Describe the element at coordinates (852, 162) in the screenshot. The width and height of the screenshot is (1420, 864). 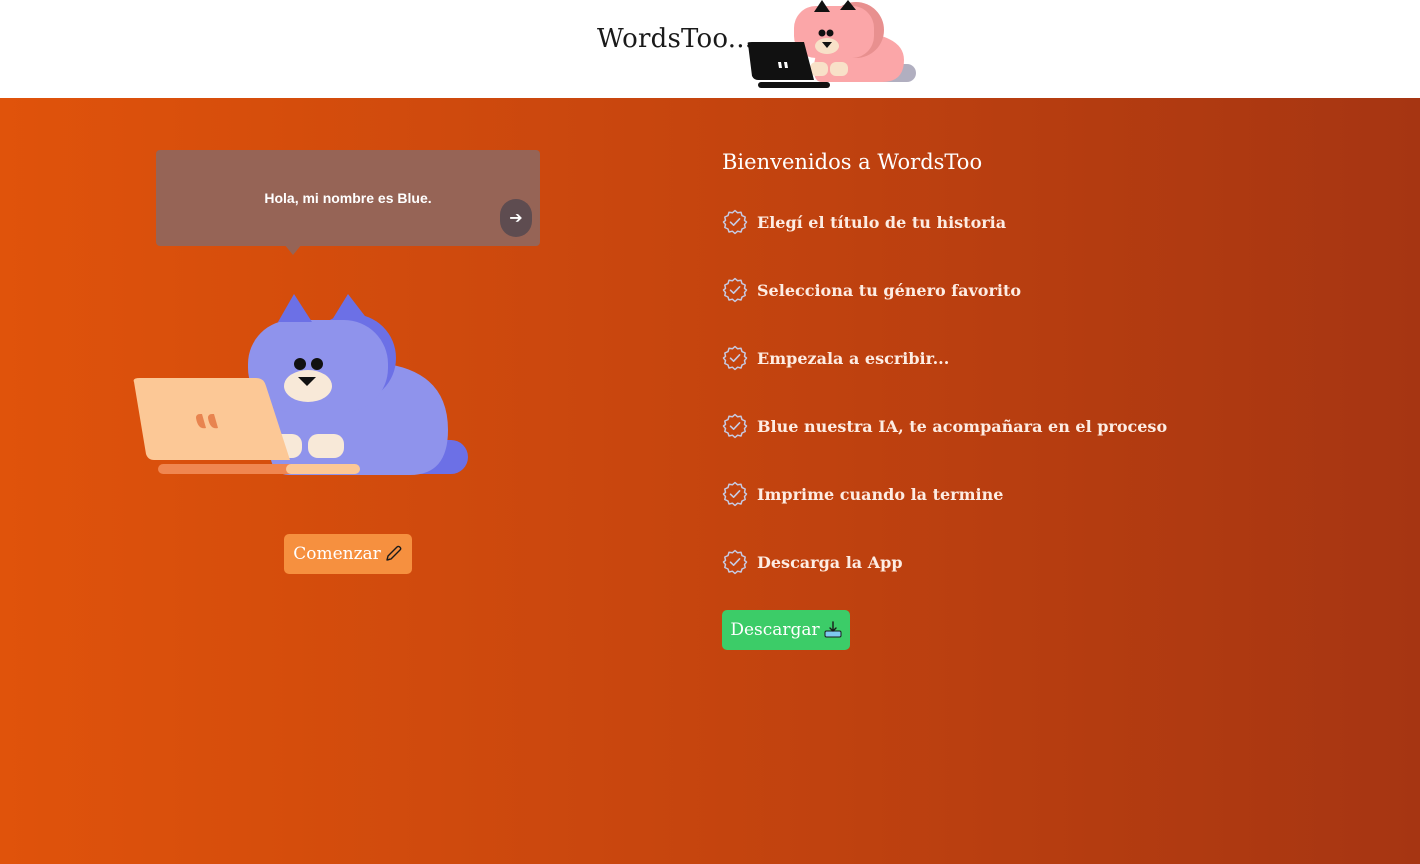
I see `welcome-title: Bienvenidos a WordsToo` at that location.